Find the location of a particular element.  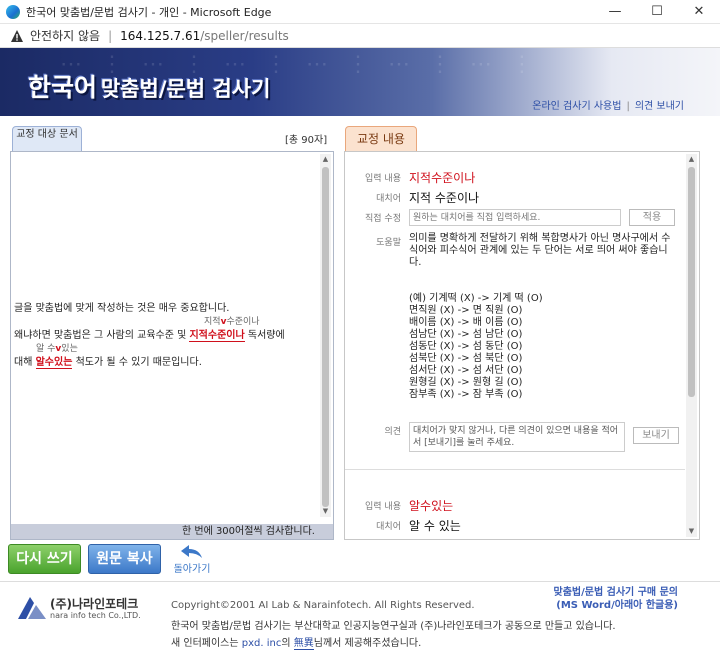

replacement-row: 대치어 지적 수준이나 is located at coordinates (415, 197).